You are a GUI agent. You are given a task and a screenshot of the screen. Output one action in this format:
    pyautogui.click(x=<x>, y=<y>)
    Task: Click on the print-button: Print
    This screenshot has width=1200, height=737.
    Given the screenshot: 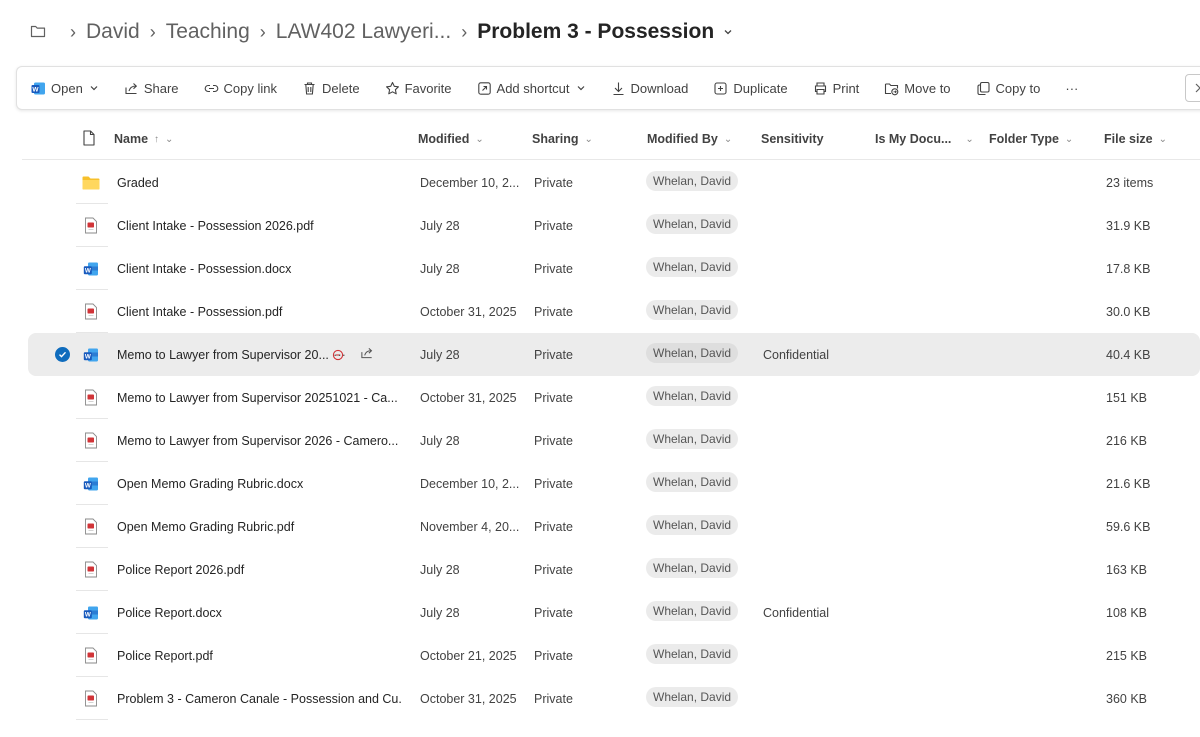 What is the action you would take?
    pyautogui.click(x=836, y=88)
    